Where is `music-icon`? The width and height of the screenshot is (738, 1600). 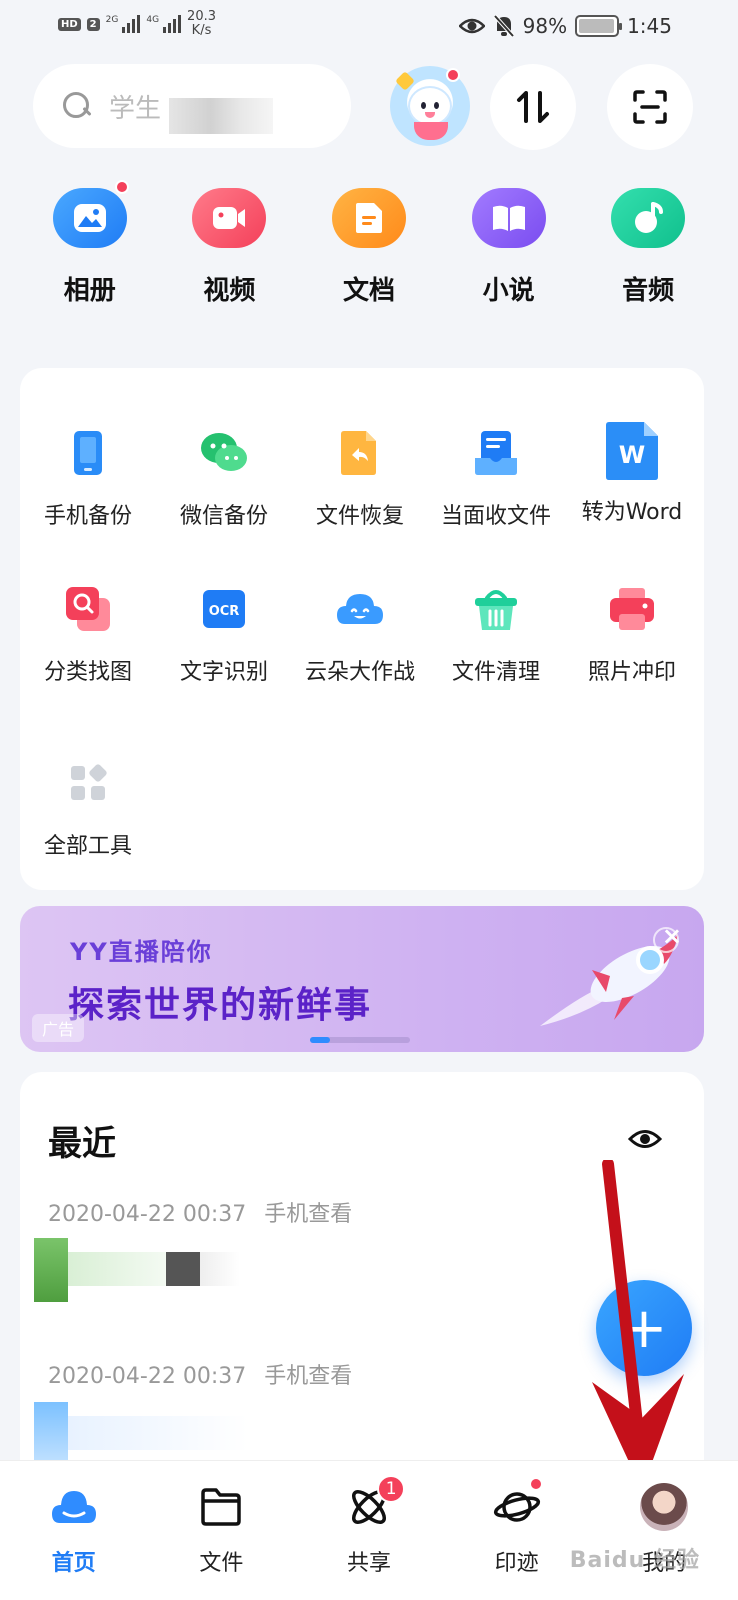 music-icon is located at coordinates (648, 218).